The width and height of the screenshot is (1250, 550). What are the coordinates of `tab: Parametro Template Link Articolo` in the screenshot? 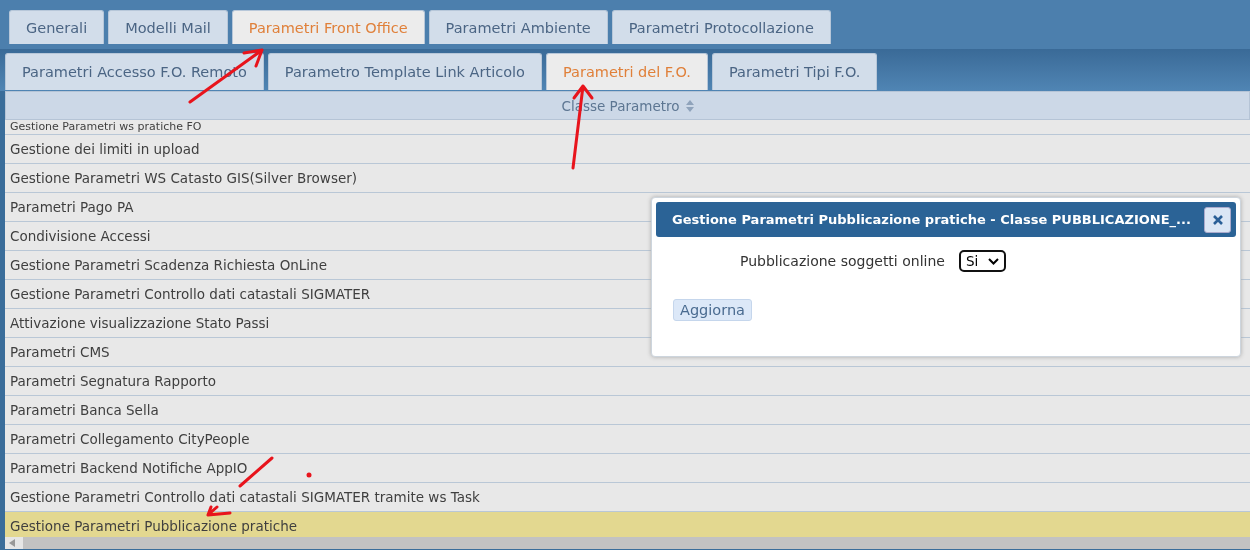 It's located at (404, 71).